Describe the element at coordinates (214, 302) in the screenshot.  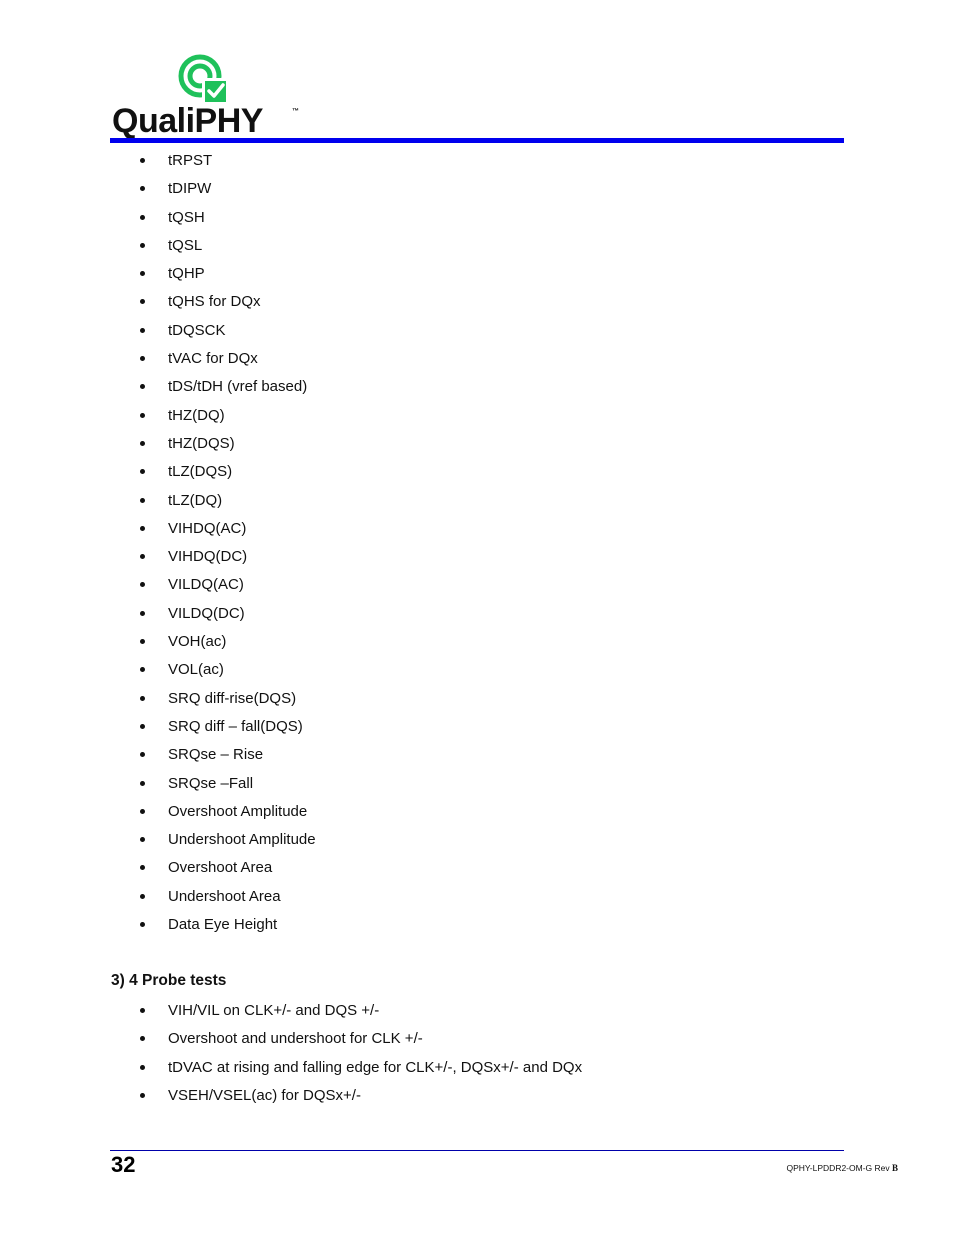
I see `list-item-text: tQHS for DQx` at that location.